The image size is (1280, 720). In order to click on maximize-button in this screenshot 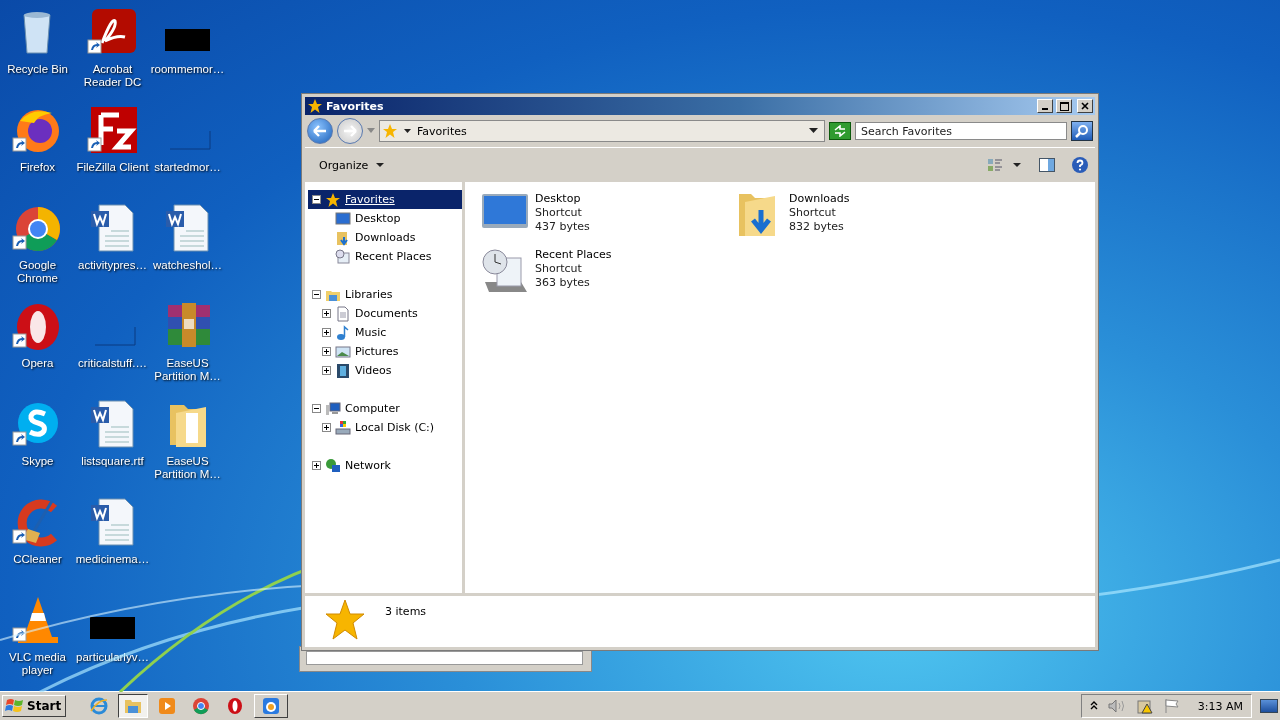, I will do `click(1064, 106)`.